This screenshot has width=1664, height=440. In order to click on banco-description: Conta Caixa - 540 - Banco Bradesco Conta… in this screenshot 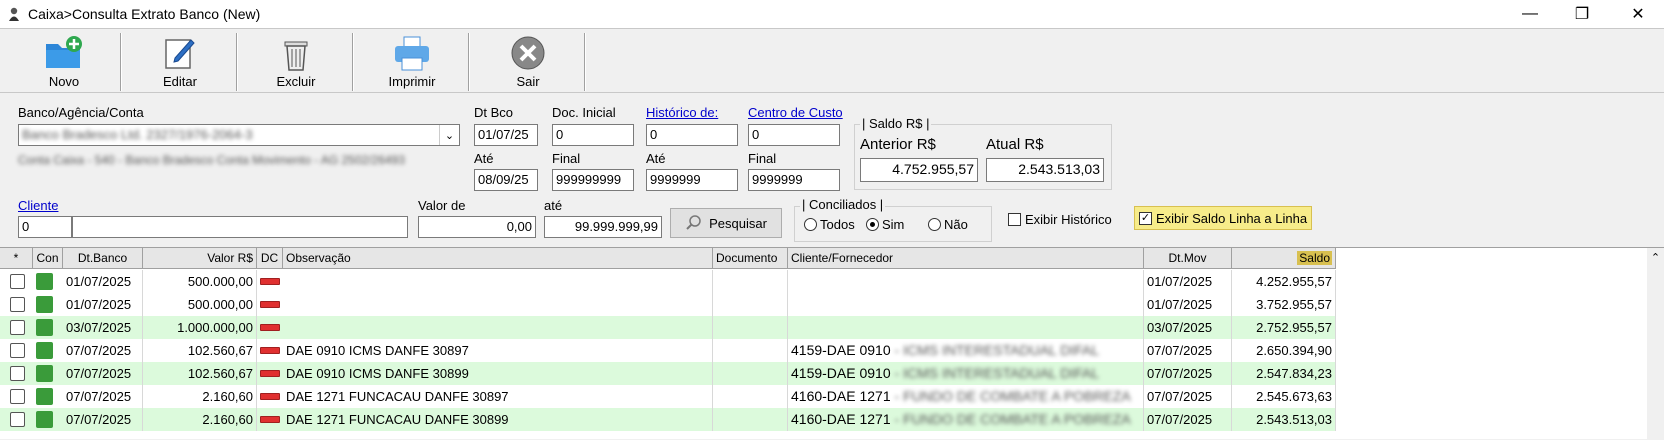, I will do `click(211, 160)`.